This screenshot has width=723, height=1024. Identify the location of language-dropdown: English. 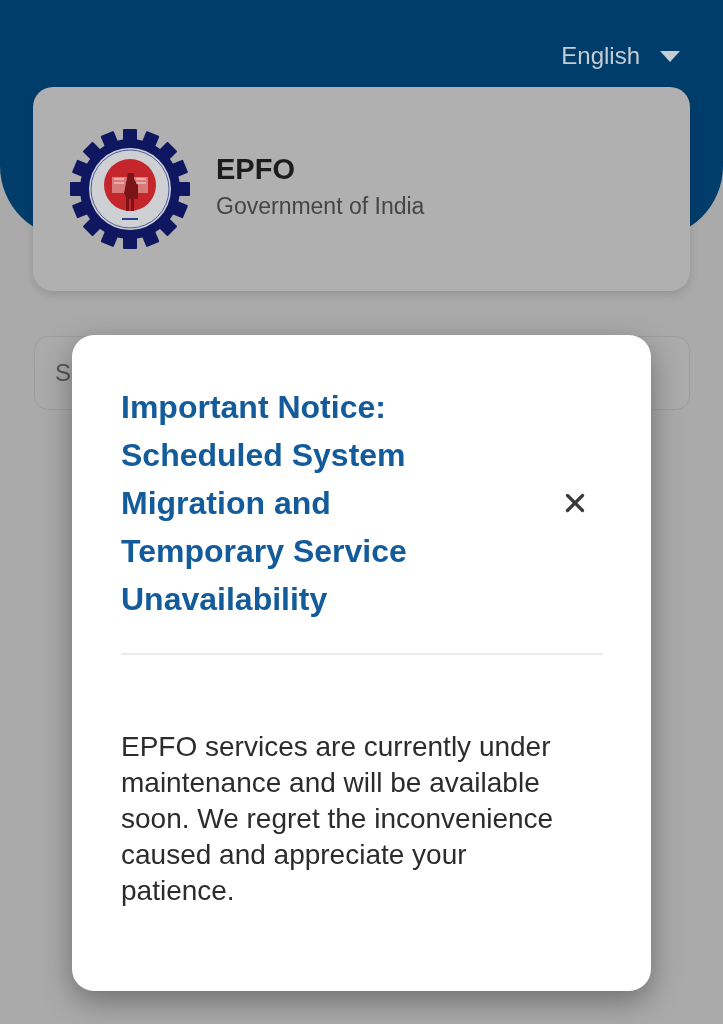
(620, 56).